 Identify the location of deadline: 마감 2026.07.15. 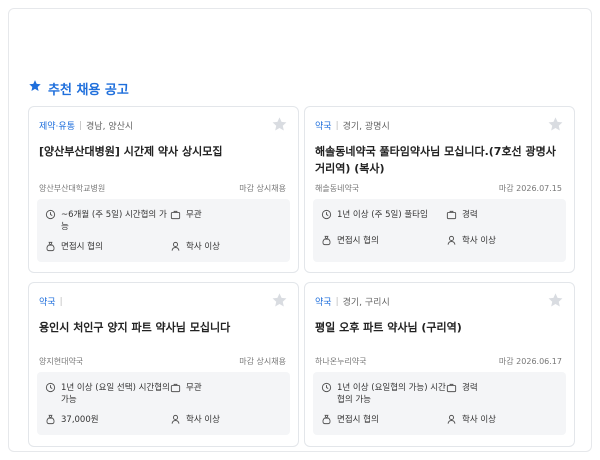
(530, 188).